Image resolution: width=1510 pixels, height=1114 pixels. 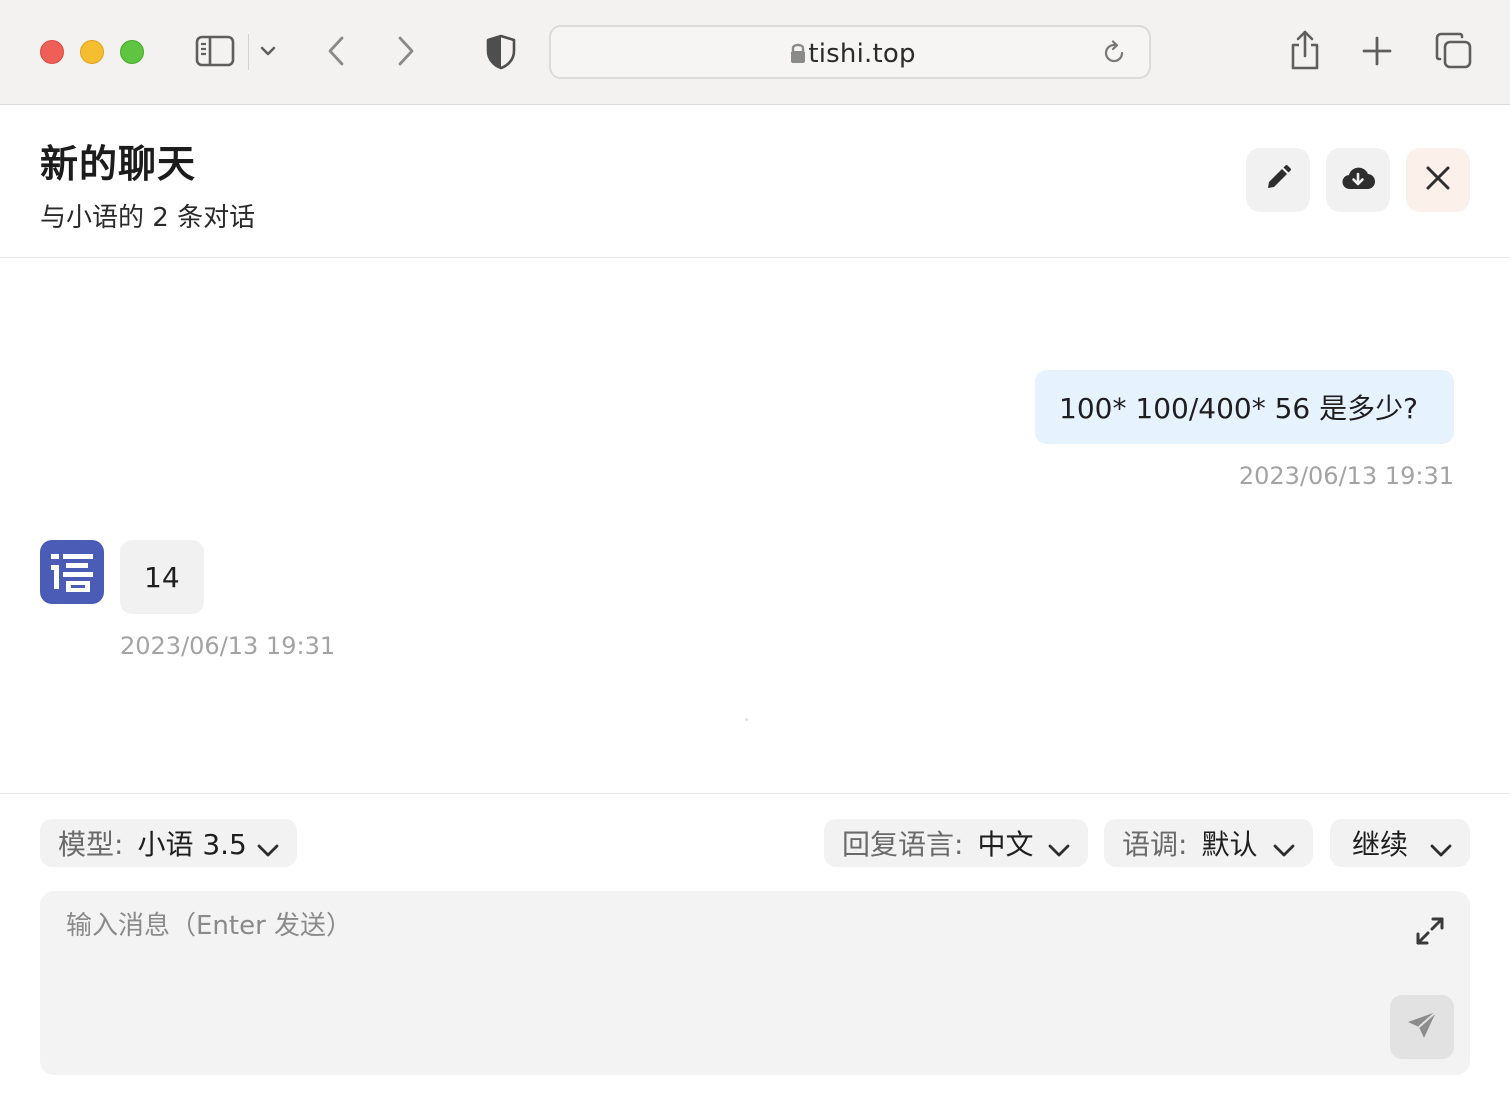 I want to click on tone-value: 默认, so click(x=1229, y=844).